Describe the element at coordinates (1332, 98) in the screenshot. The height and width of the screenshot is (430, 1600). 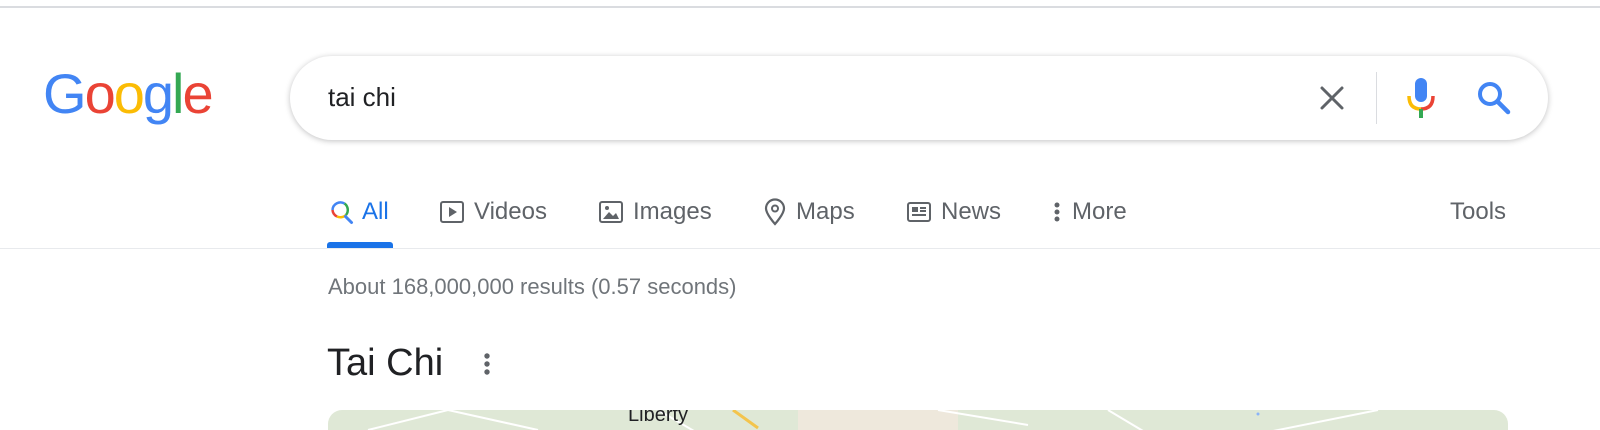
I see `close-icon` at that location.